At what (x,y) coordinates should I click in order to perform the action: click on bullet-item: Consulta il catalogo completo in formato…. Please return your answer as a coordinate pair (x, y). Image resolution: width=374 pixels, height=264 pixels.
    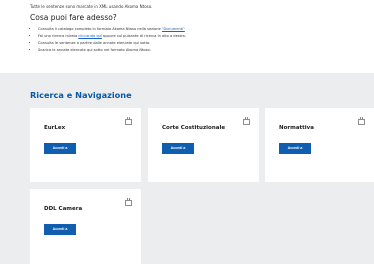
    Looking at the image, I should click on (112, 29).